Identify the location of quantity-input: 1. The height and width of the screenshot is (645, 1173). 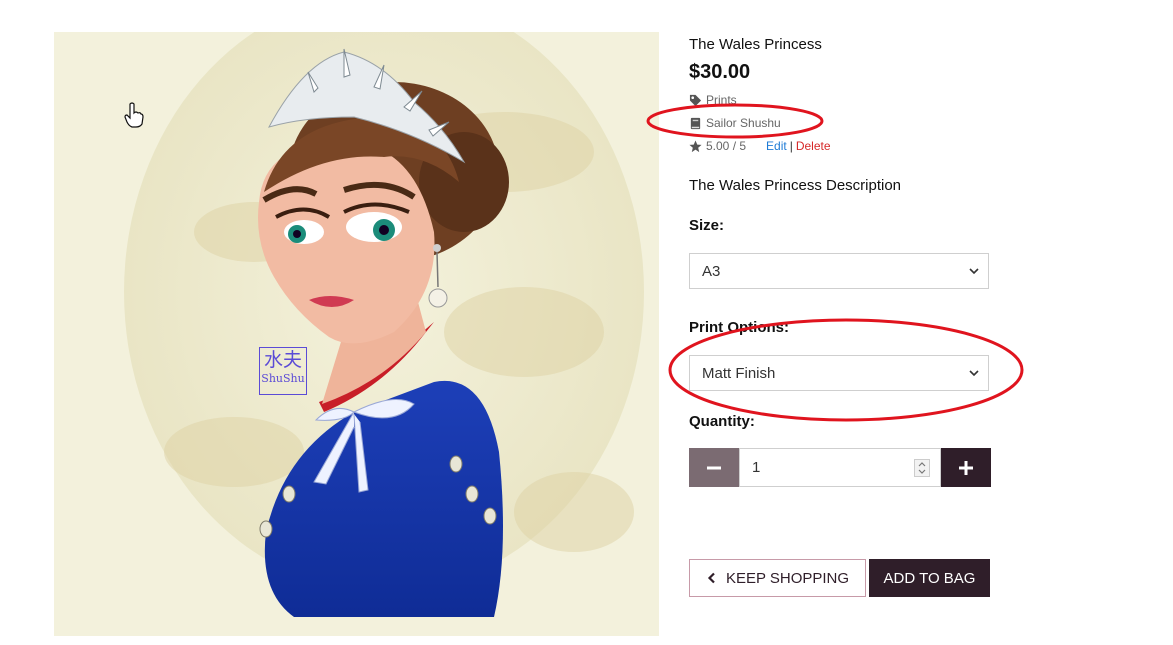
(840, 467).